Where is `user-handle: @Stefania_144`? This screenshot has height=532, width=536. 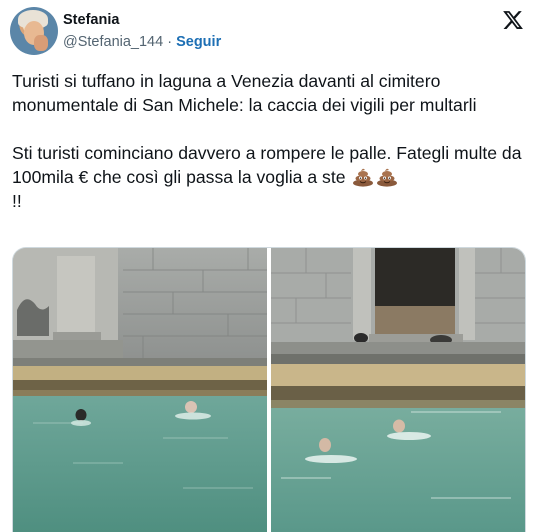
user-handle: @Stefania_144 is located at coordinates (113, 42).